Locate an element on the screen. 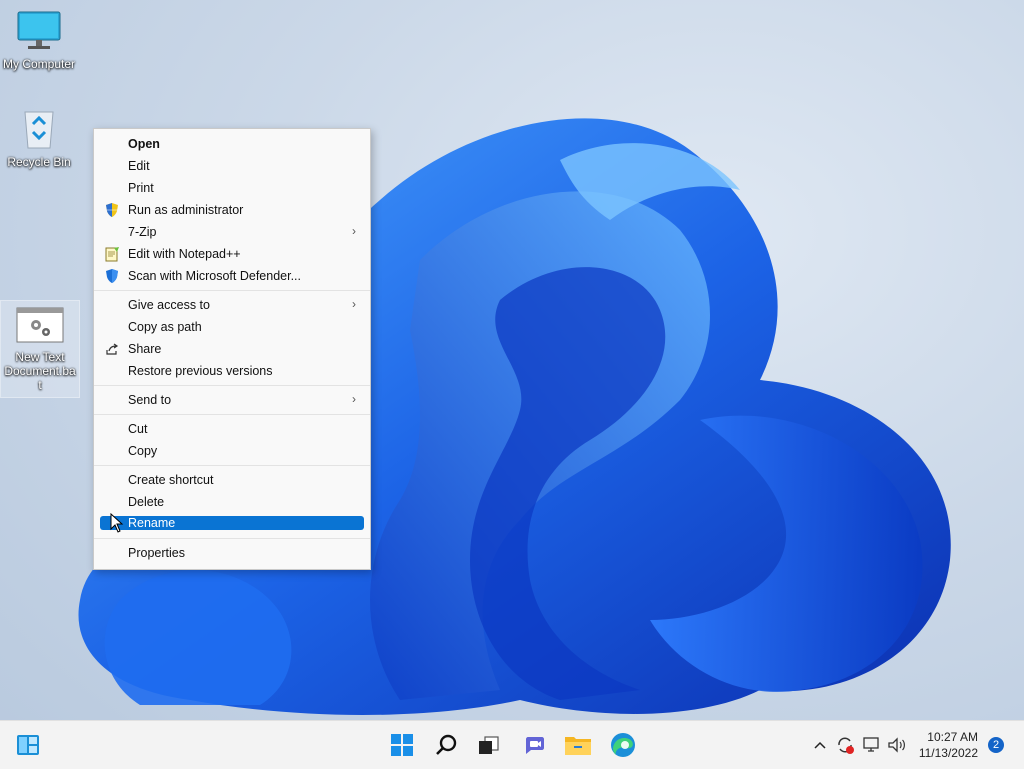 The width and height of the screenshot is (1024, 769). volume-icon is located at coordinates (896, 745).